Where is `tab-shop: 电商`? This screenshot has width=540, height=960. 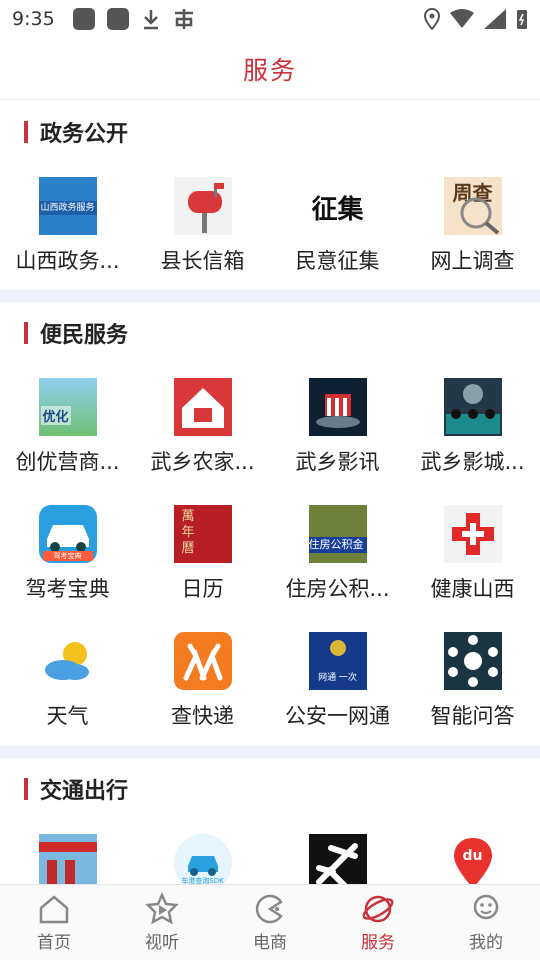 tab-shop: 电商 is located at coordinates (270, 922).